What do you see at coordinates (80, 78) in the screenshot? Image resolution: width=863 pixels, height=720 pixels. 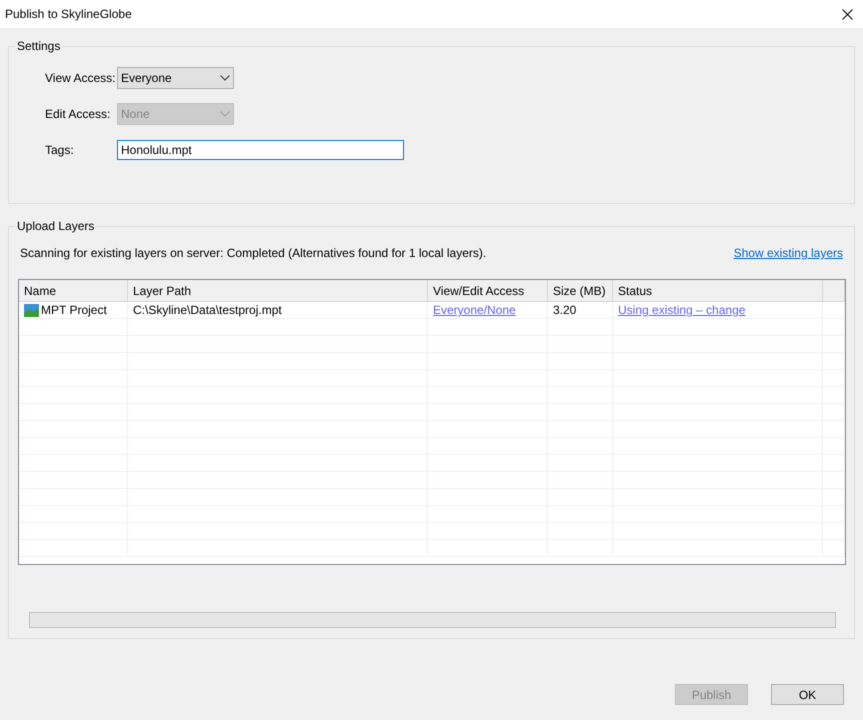 I see `field-label: View Access:` at bounding box center [80, 78].